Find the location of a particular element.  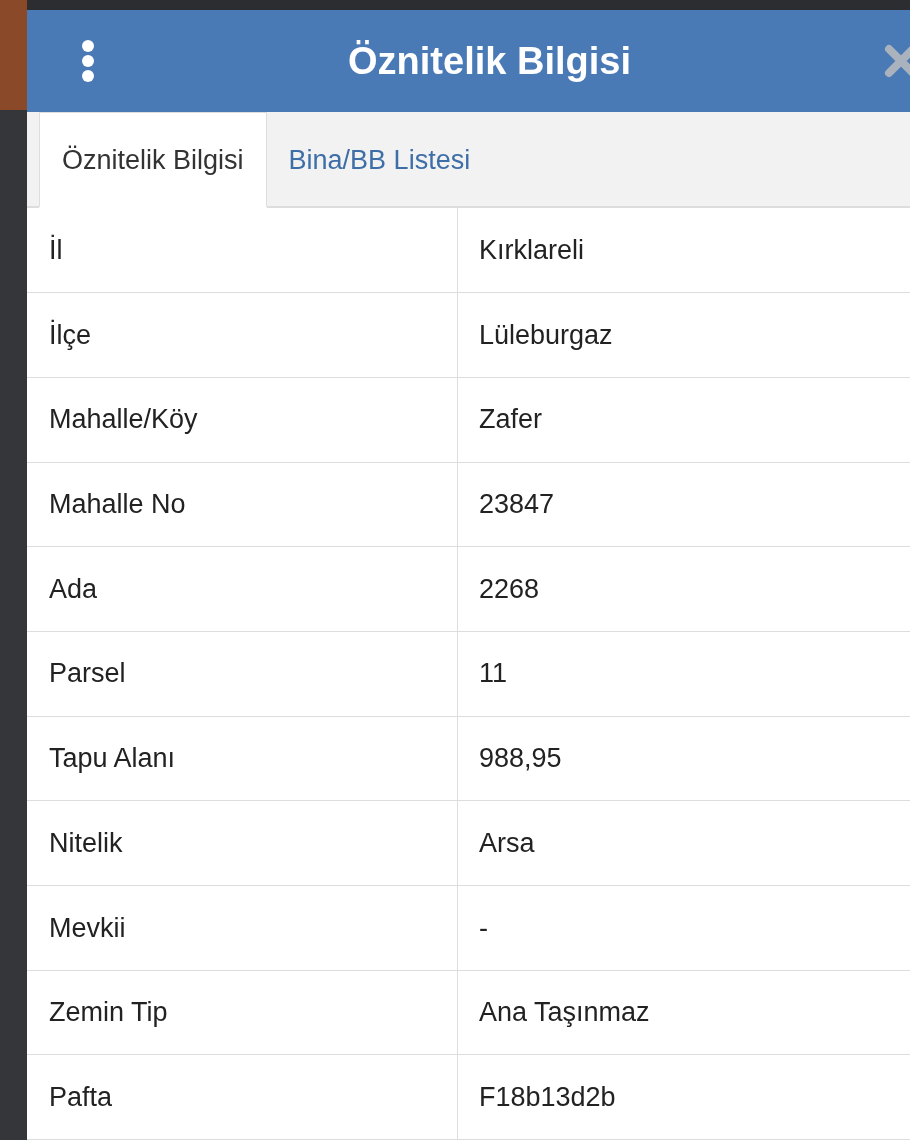

menu-icon is located at coordinates (88, 61).